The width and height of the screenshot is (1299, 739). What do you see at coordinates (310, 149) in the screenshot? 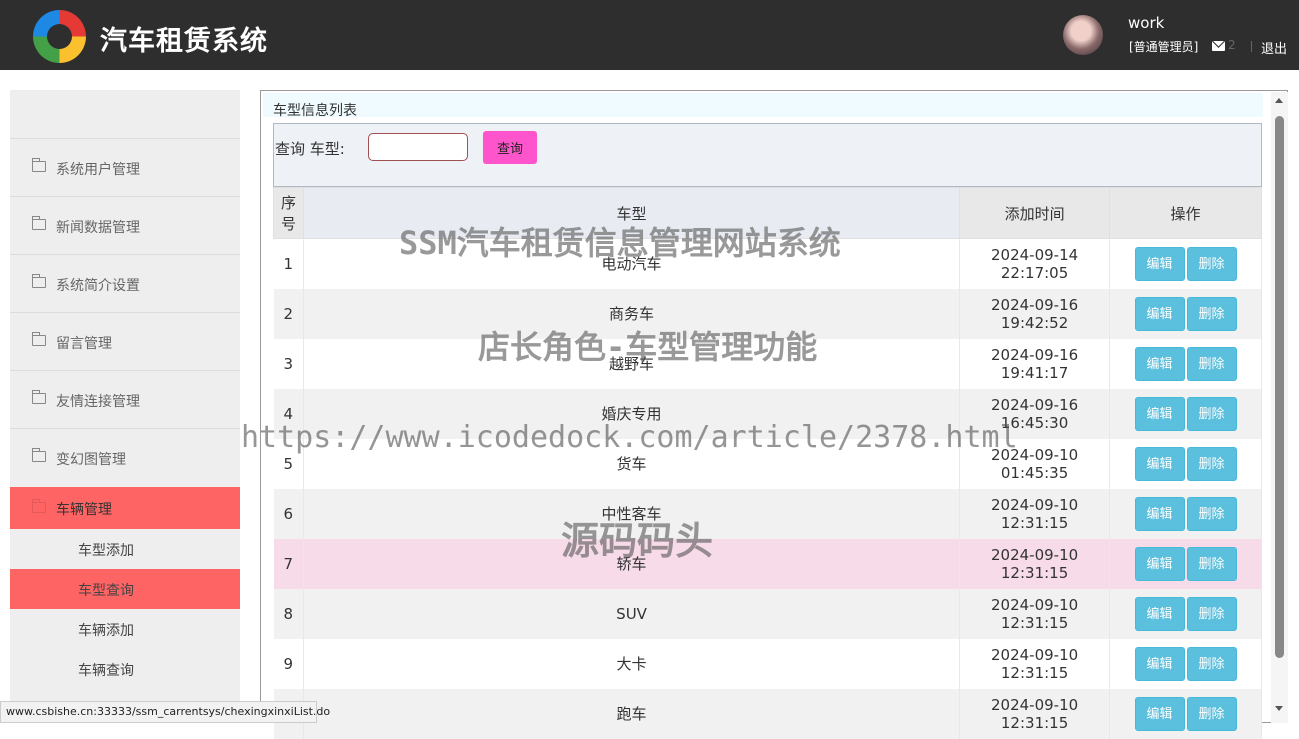
I see `search-label: 查询 车型:` at bounding box center [310, 149].